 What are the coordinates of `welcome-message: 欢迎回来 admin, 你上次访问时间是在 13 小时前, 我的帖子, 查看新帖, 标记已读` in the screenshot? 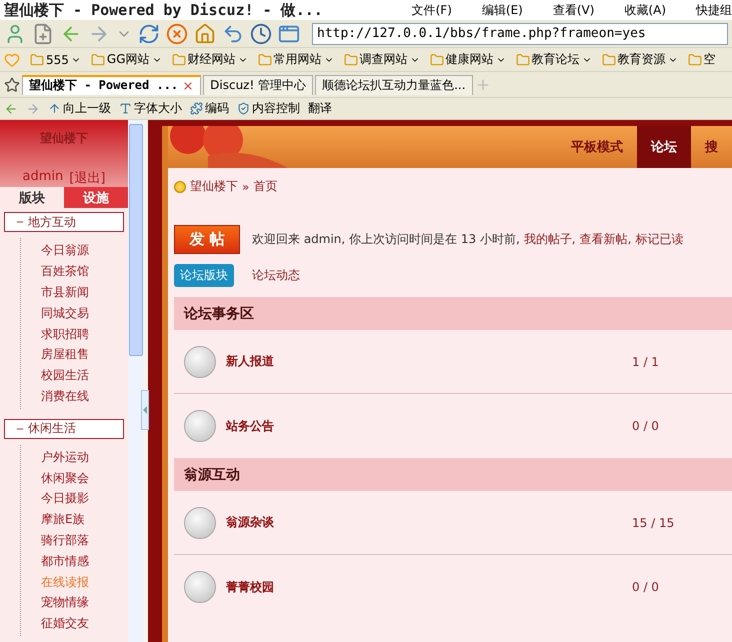 It's located at (468, 239).